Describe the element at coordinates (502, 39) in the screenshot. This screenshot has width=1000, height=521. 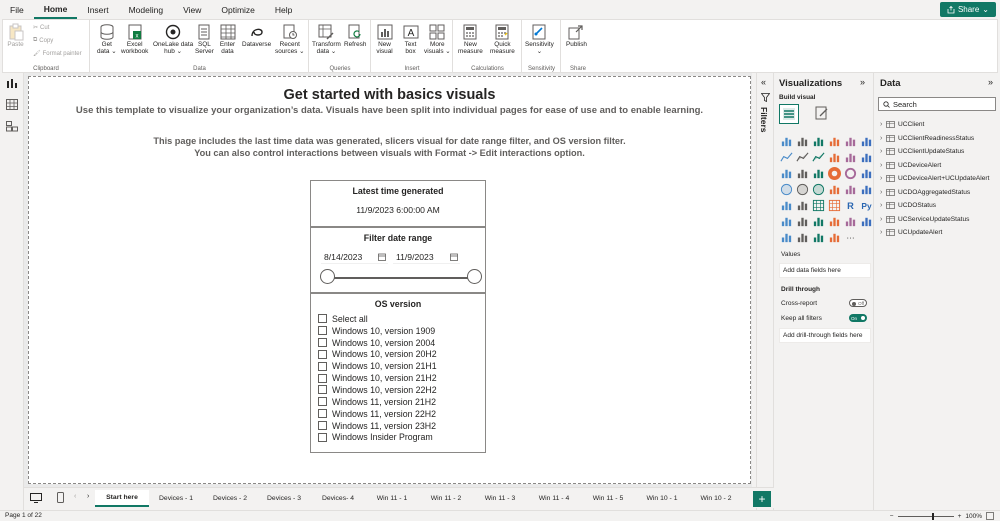
I see `quick-measure-button: Quickmeasure` at that location.